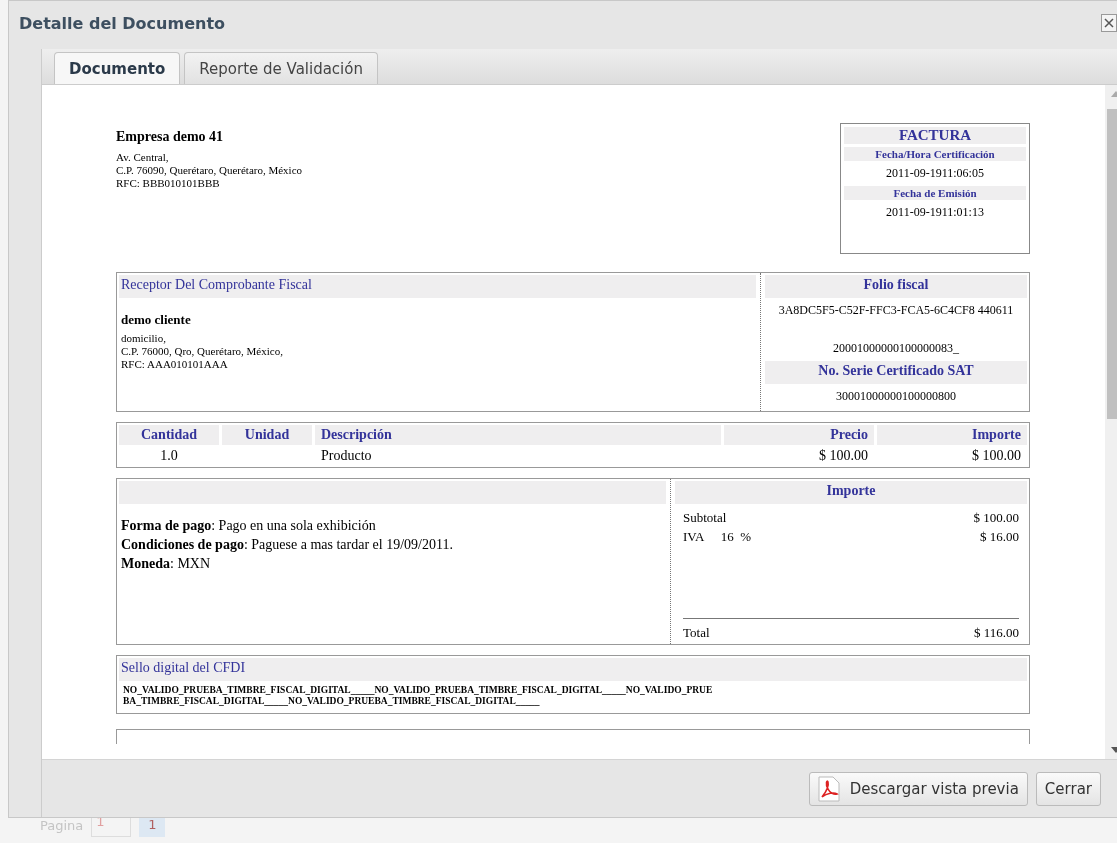 Image resolution: width=1117 pixels, height=843 pixels. I want to click on table-cell-text: 1.0, so click(169, 456).